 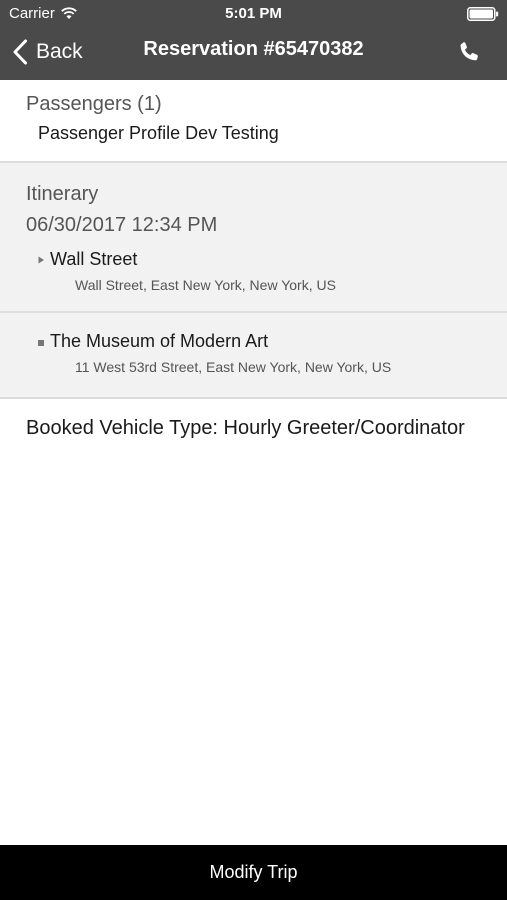 I want to click on itinerary-heading: Itinerary, so click(x=62, y=194).